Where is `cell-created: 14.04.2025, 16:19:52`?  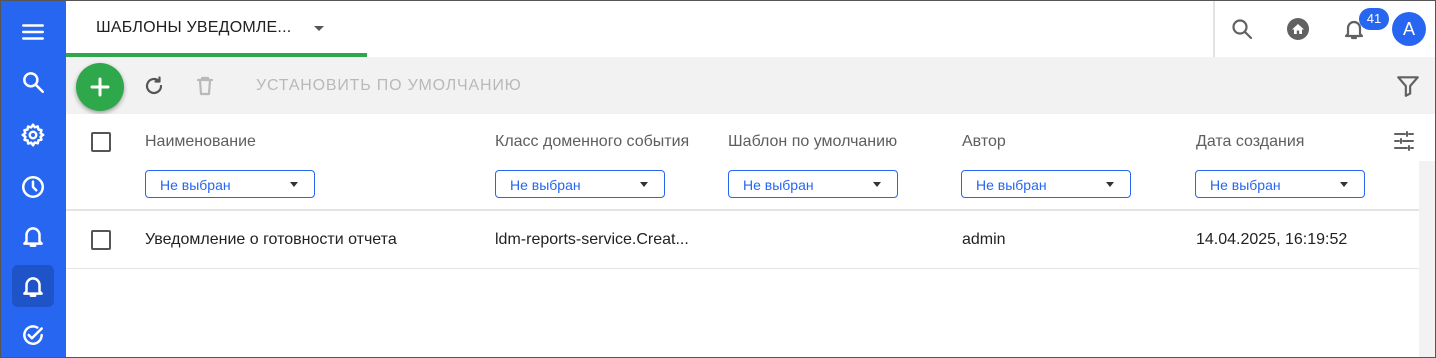 cell-created: 14.04.2025, 16:19:52 is located at coordinates (1272, 239).